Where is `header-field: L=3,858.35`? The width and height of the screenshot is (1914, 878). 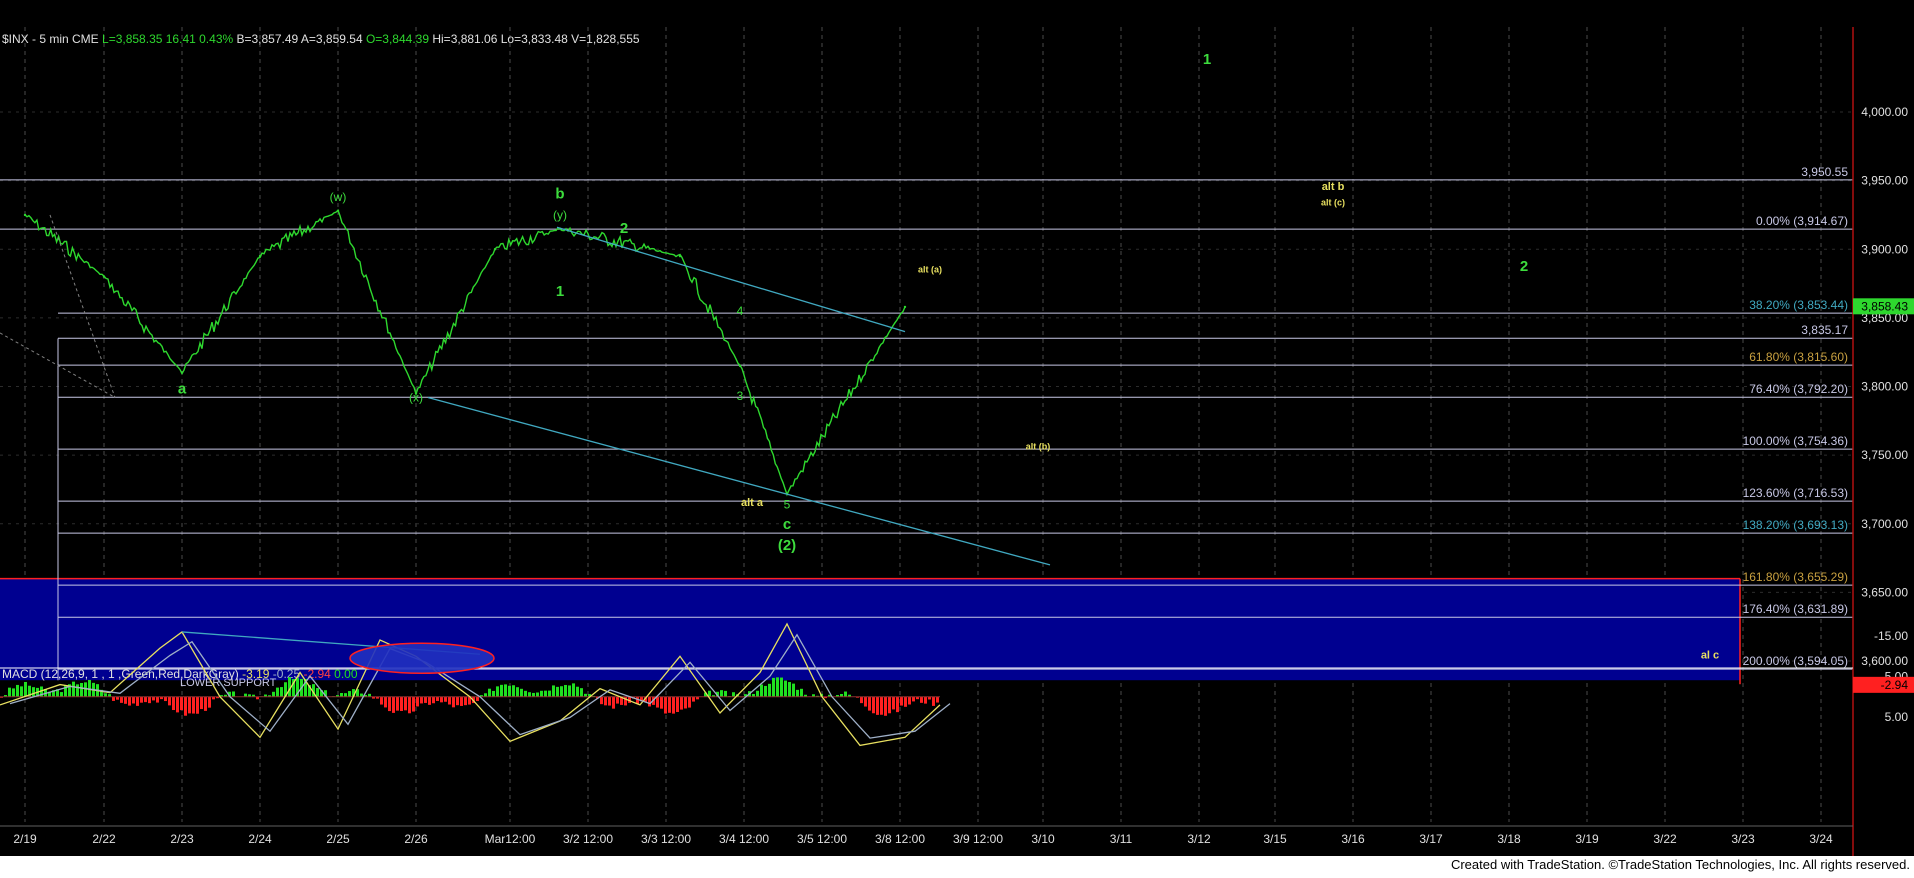 header-field: L=3,858.35 is located at coordinates (131, 39).